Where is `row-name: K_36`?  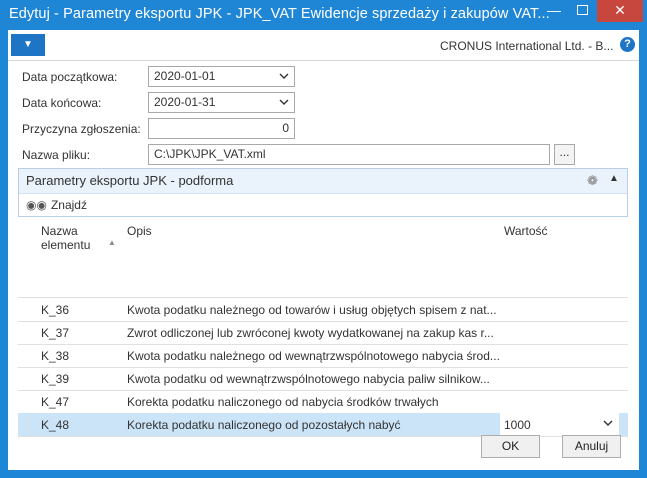 row-name: K_36 is located at coordinates (55, 310).